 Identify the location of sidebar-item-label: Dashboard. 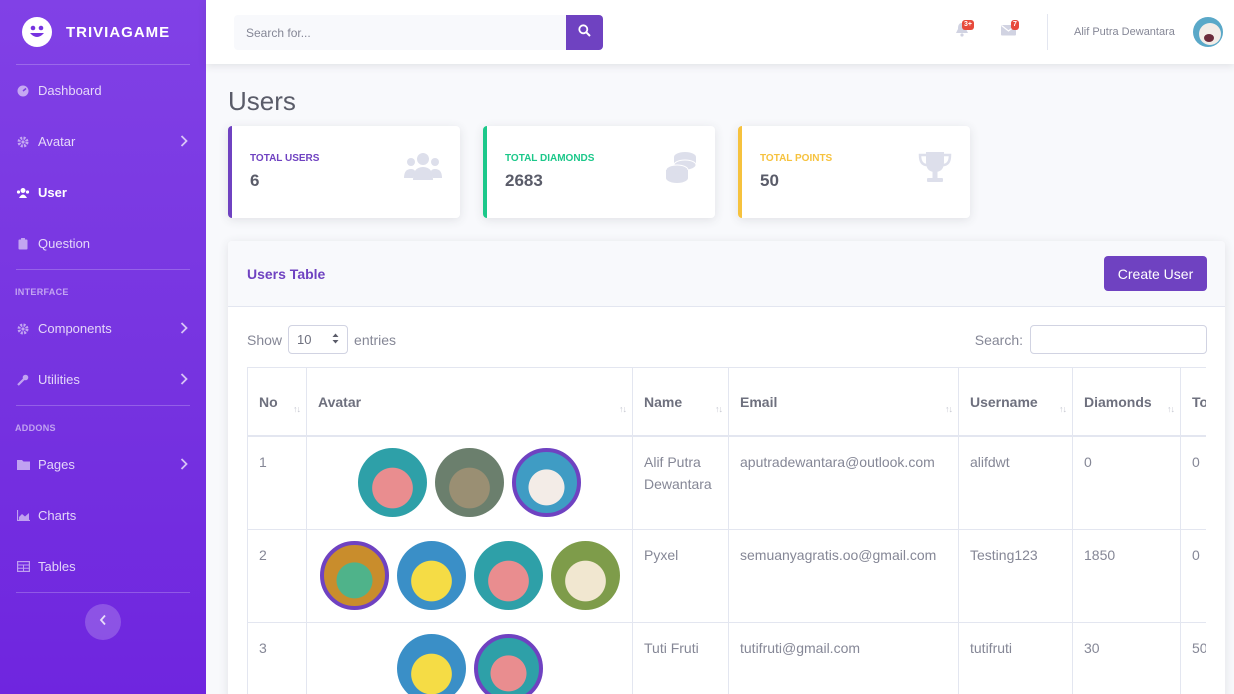
(70, 90).